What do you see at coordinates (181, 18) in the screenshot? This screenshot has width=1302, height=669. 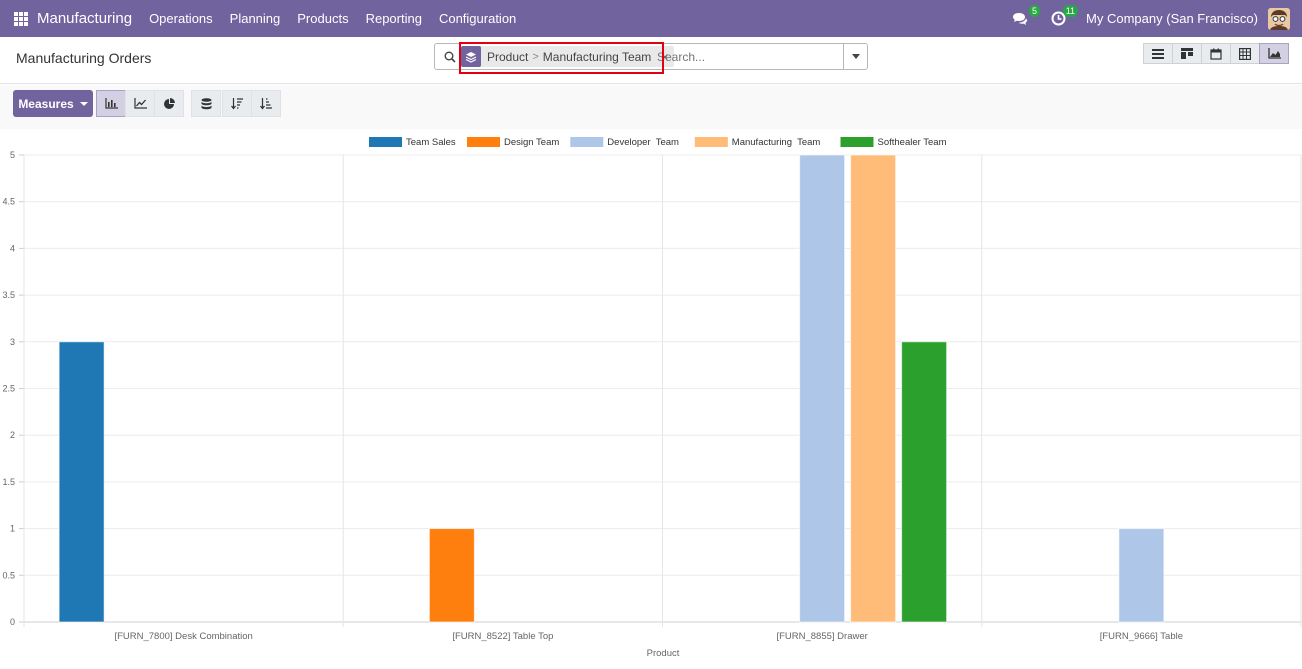 I see `menu-operations: Operations` at bounding box center [181, 18].